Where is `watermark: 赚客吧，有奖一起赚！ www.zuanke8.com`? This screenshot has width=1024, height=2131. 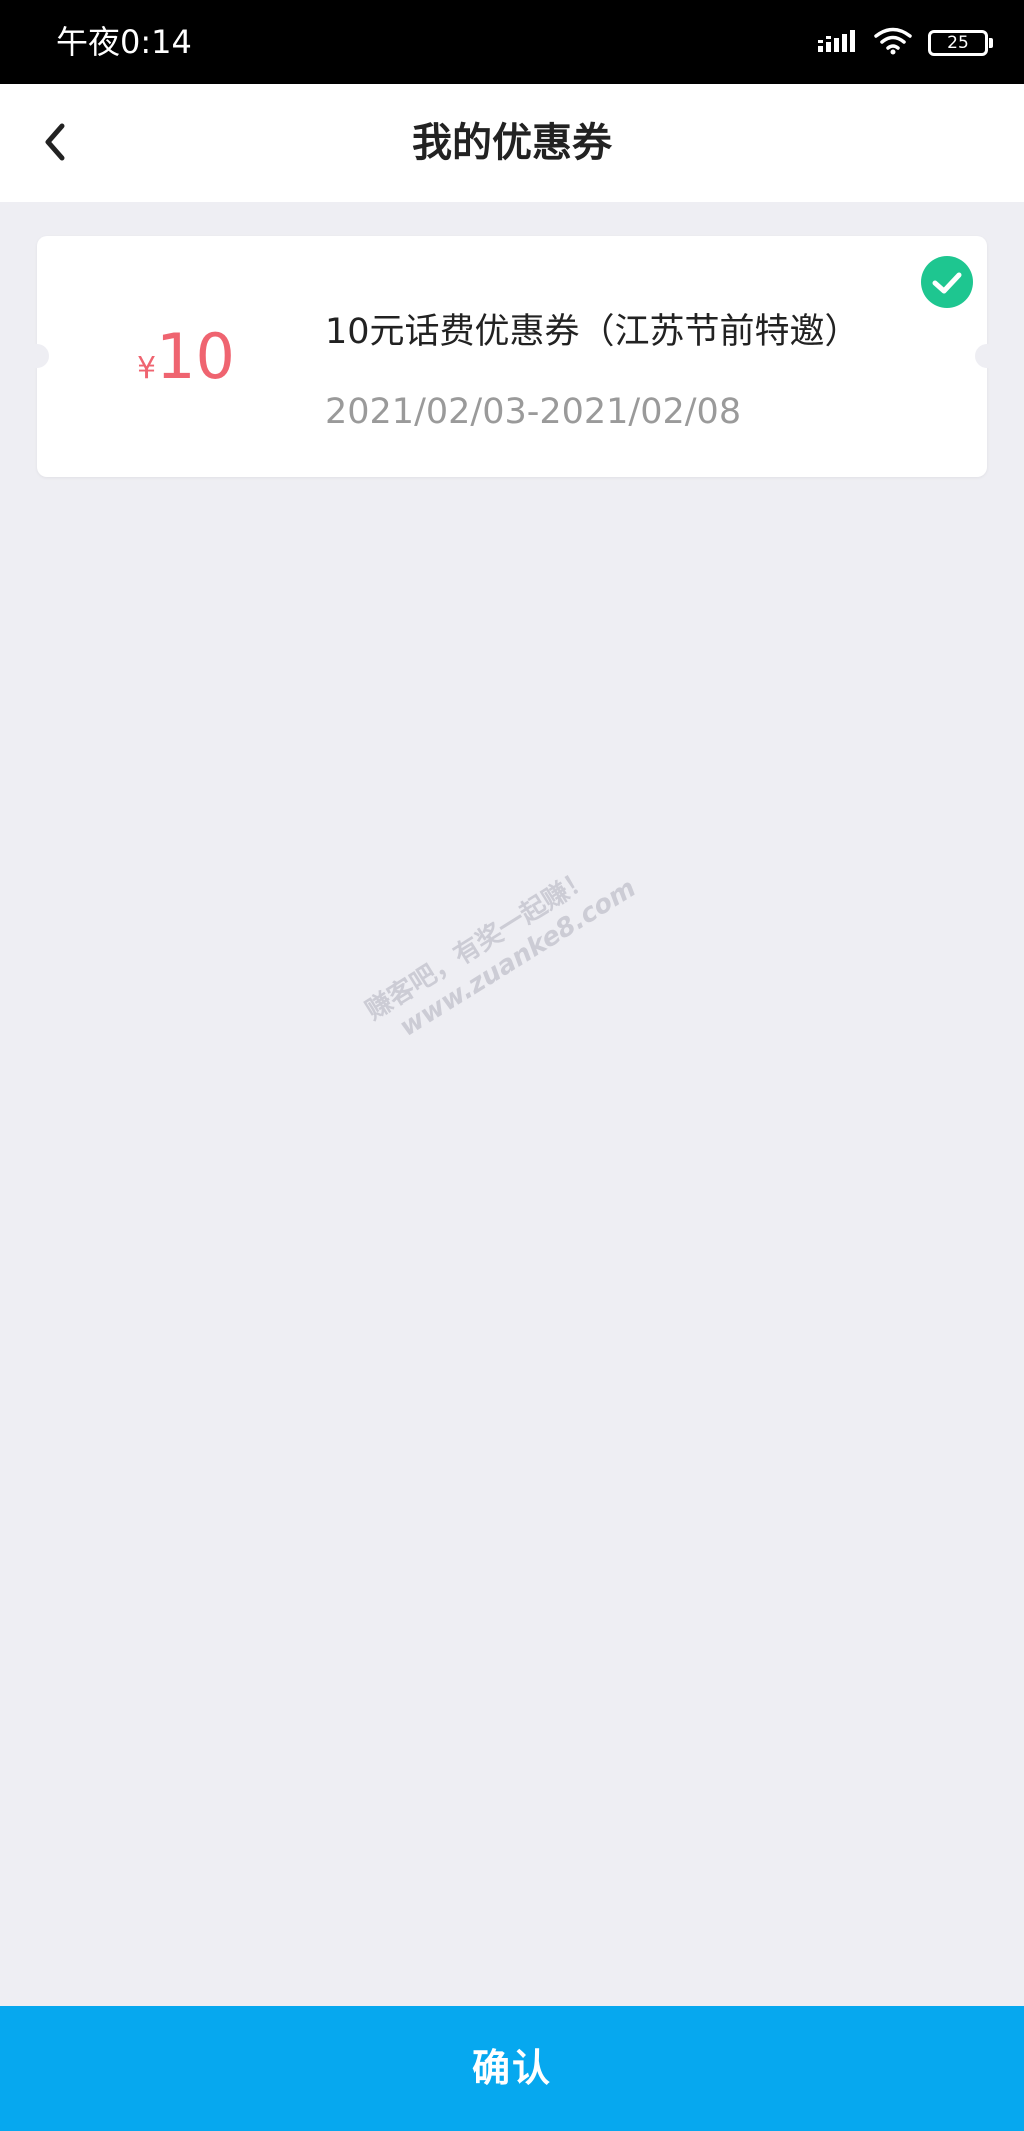 watermark: 赚客吧，有奖一起赚！ www.zuanke8.com is located at coordinates (501, 949).